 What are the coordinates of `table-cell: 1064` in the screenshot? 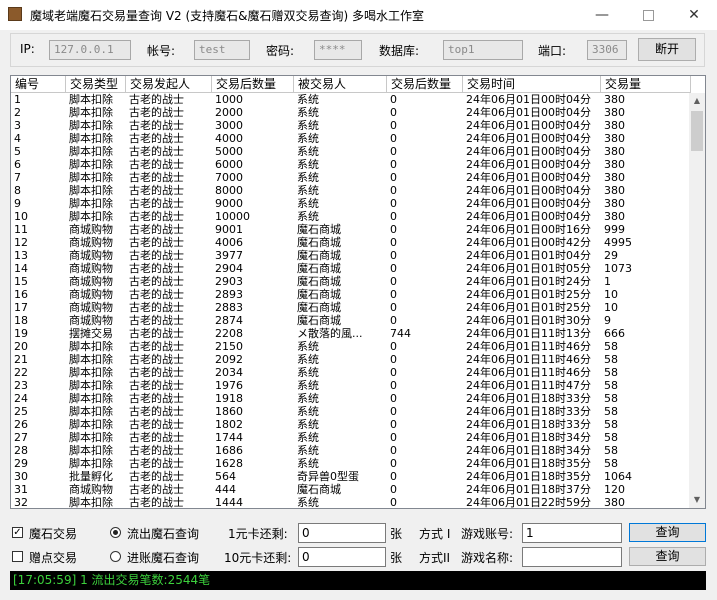 It's located at (618, 476).